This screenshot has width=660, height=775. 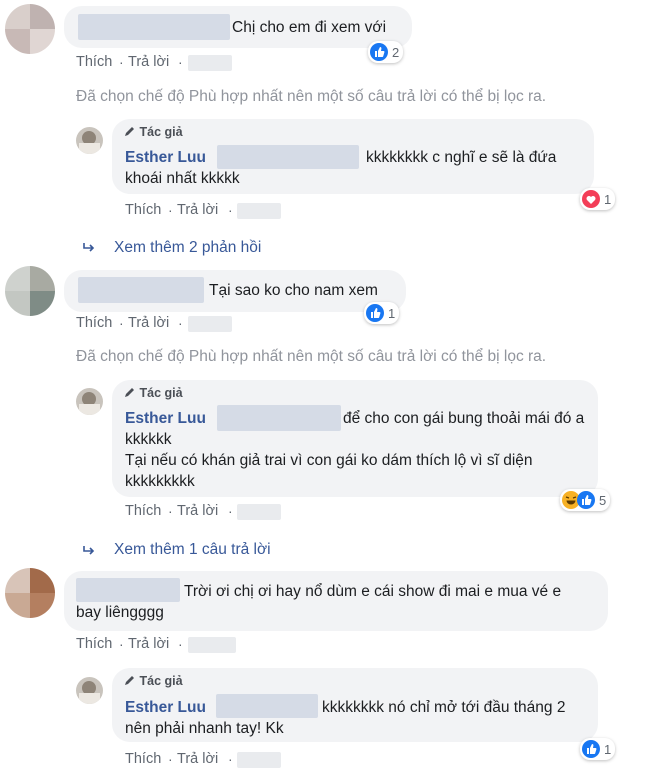 What do you see at coordinates (187, 248) in the screenshot?
I see `view-more-replies-link: Xem thêm 2 phản hồi` at bounding box center [187, 248].